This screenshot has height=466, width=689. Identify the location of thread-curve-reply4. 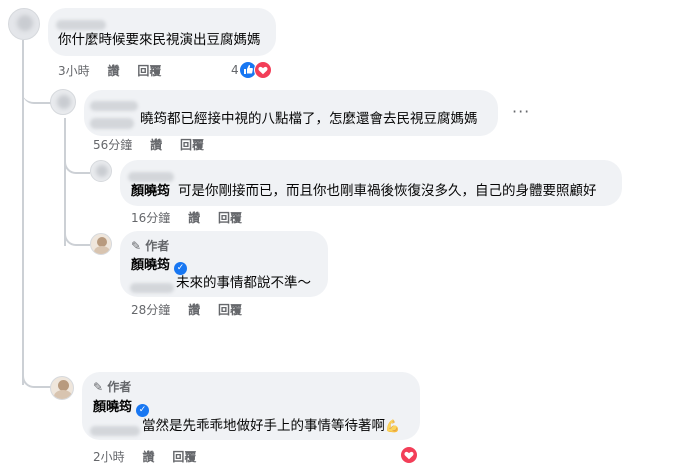
(37, 375).